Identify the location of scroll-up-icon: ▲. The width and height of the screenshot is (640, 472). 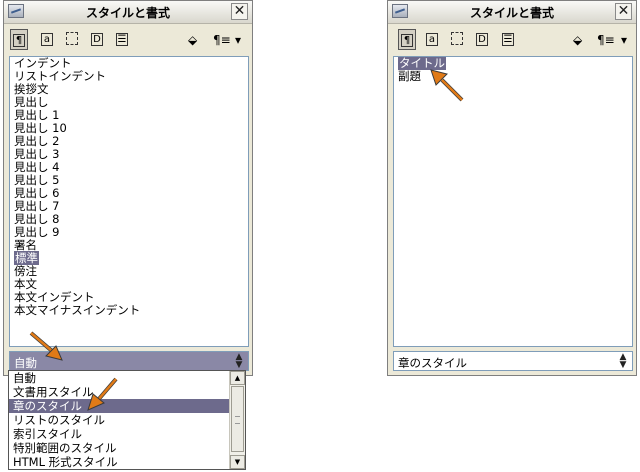
(237, 378).